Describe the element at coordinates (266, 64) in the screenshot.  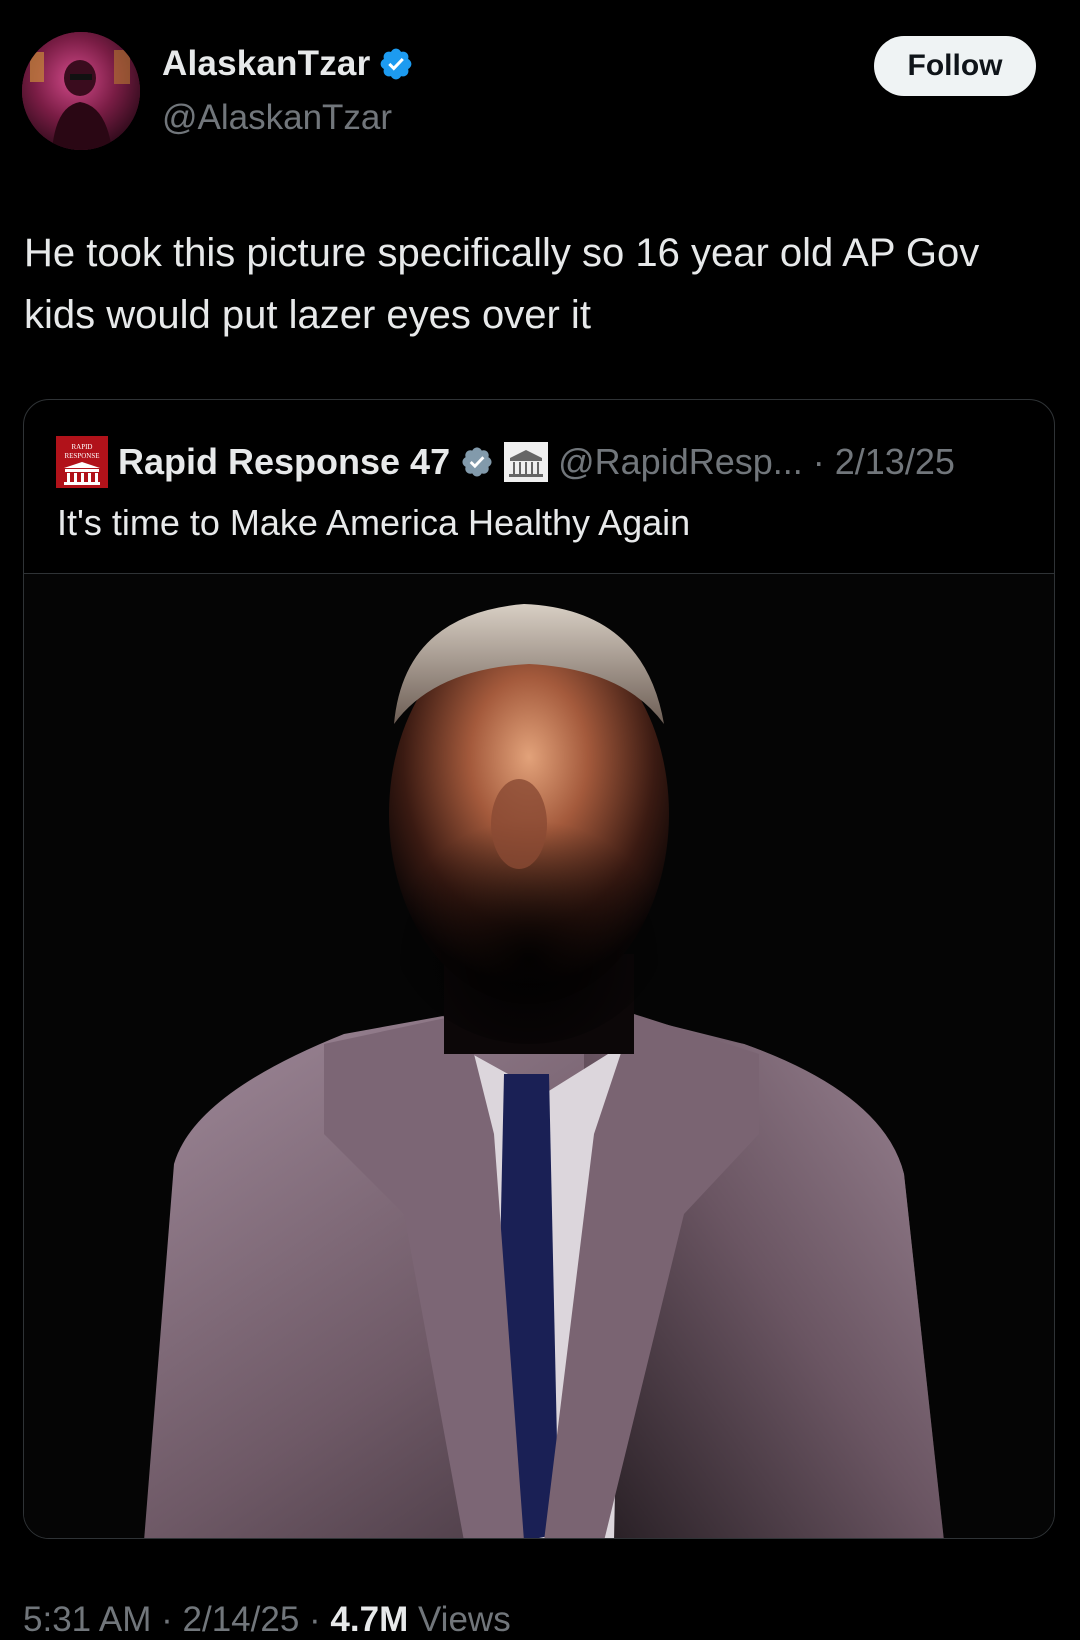
I see `author-display-name: AlaskanTzar` at that location.